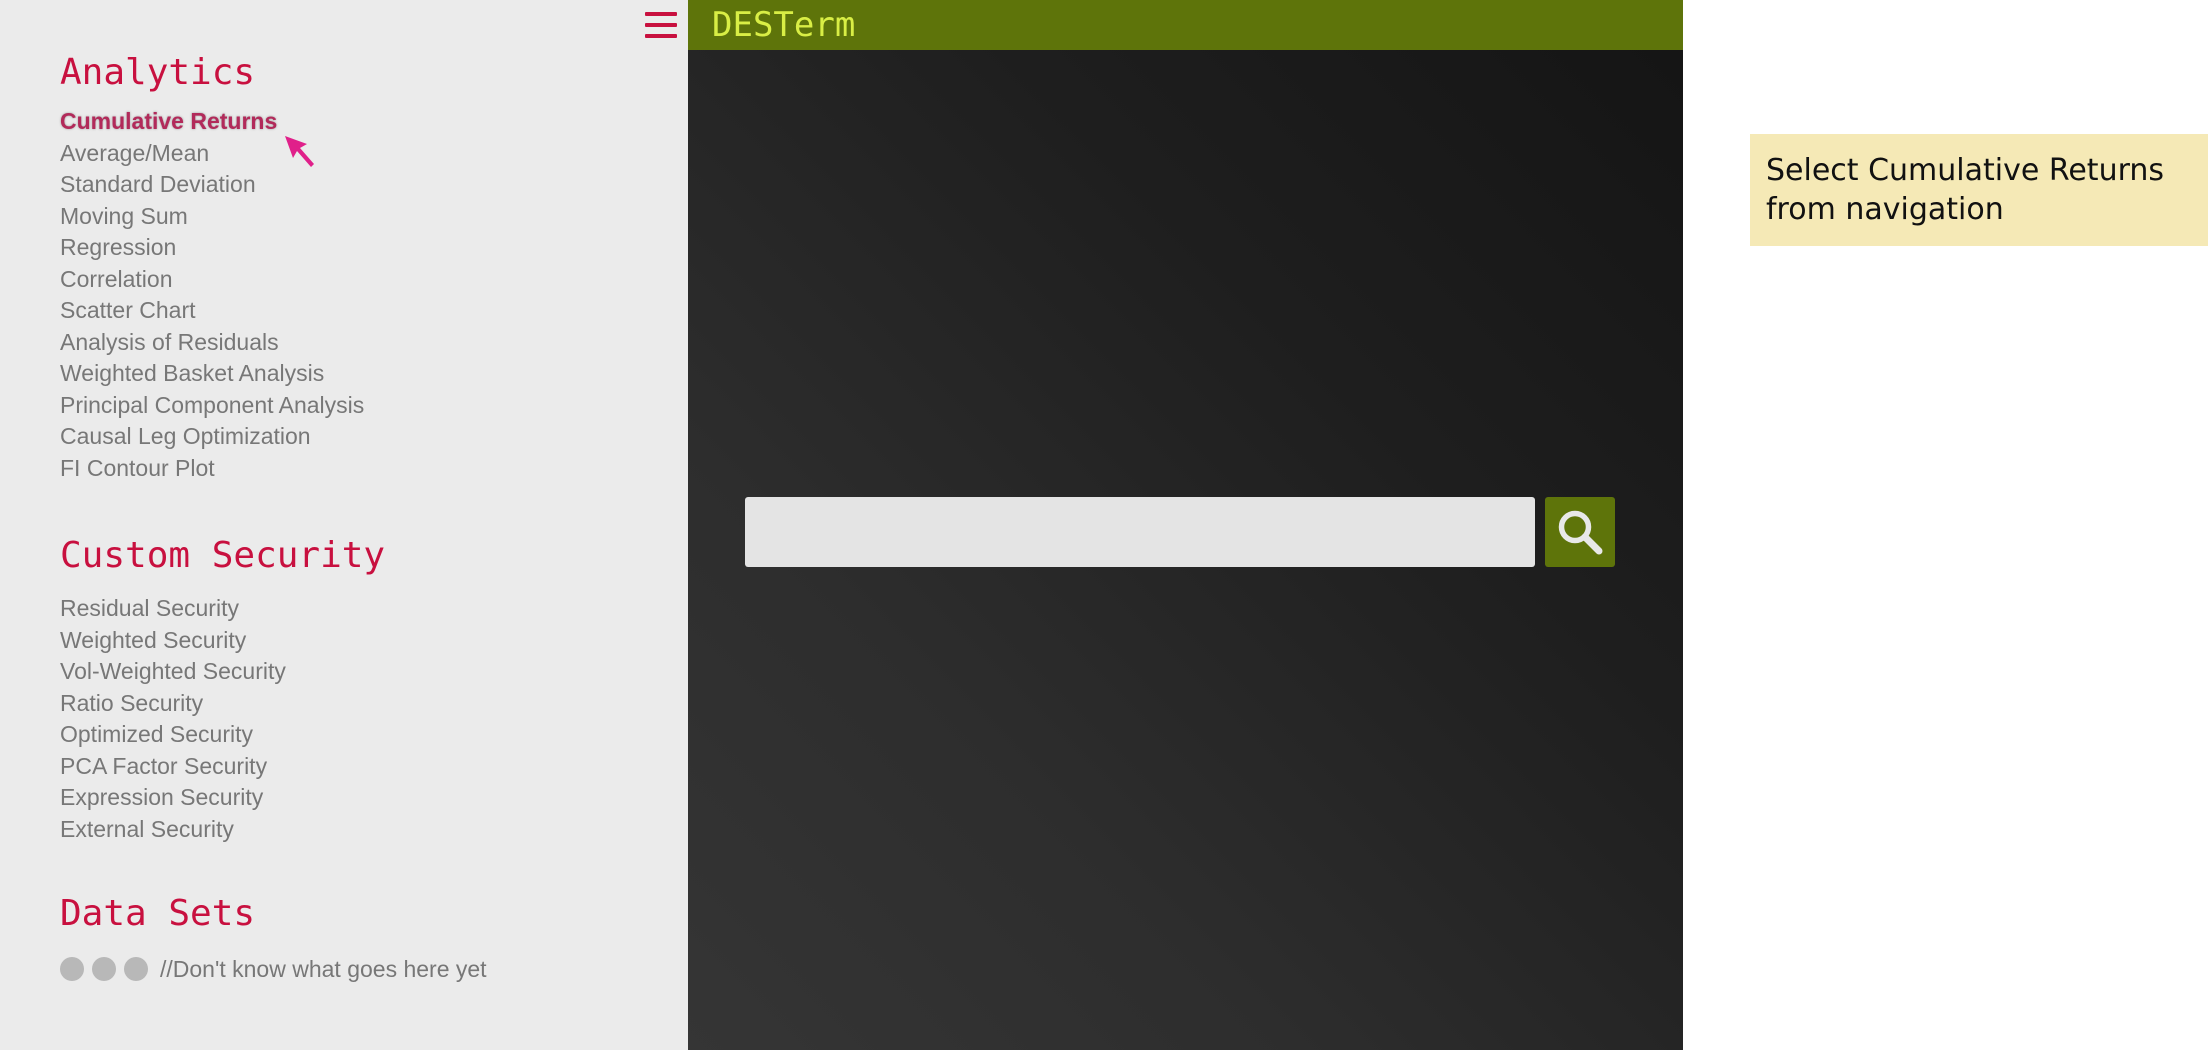 This screenshot has height=1050, width=2208. I want to click on search-input, so click(1140, 532).